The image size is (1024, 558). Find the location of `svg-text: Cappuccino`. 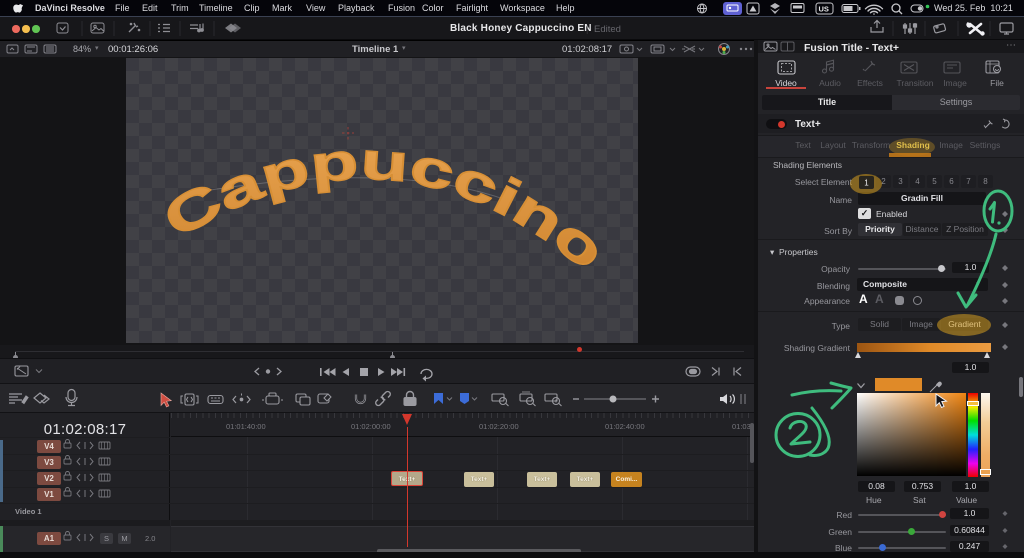

svg-text: Cappuccino is located at coordinates (384, 206).